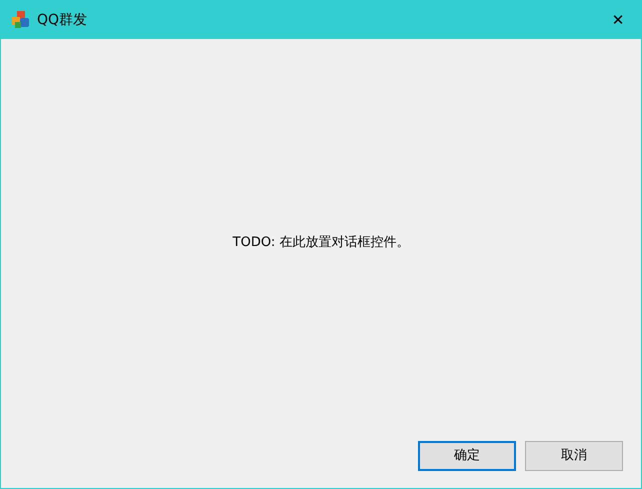 The width and height of the screenshot is (642, 489). Describe the element at coordinates (467, 456) in the screenshot. I see `dialog-button: 确定` at that location.